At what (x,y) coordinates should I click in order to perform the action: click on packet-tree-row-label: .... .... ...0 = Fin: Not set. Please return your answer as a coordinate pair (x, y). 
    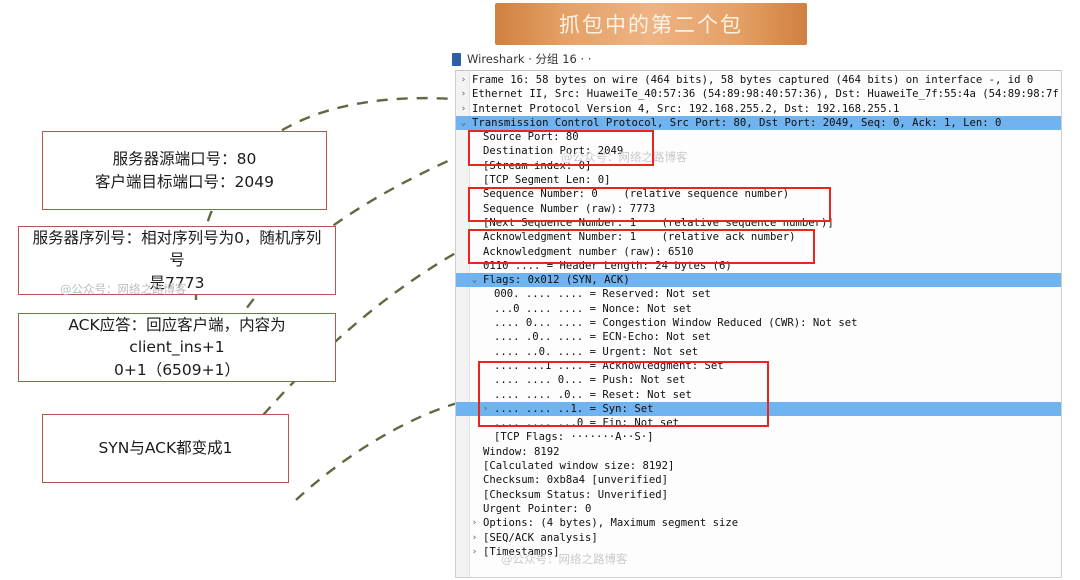
    Looking at the image, I should click on (586, 423).